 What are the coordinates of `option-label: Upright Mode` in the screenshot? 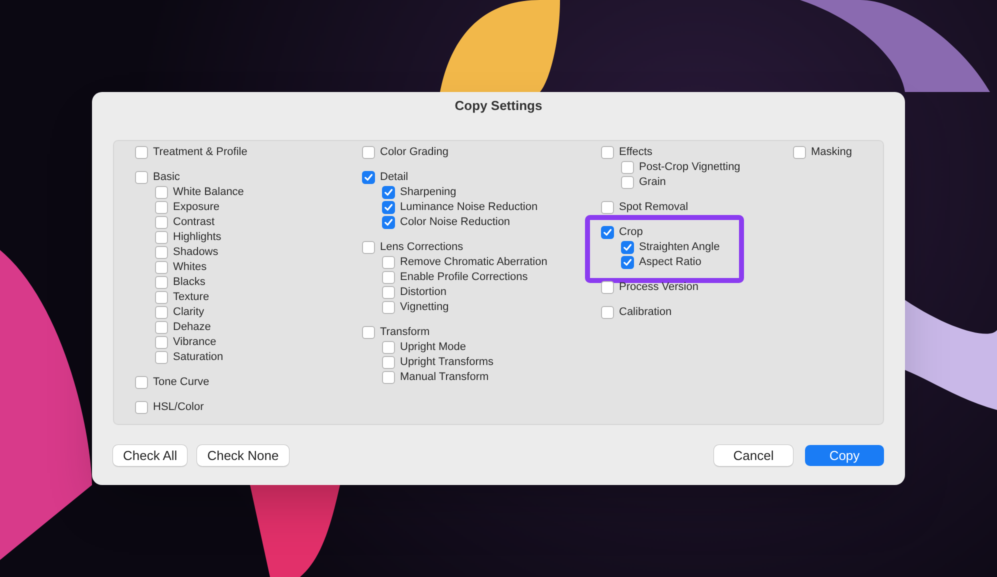 It's located at (433, 347).